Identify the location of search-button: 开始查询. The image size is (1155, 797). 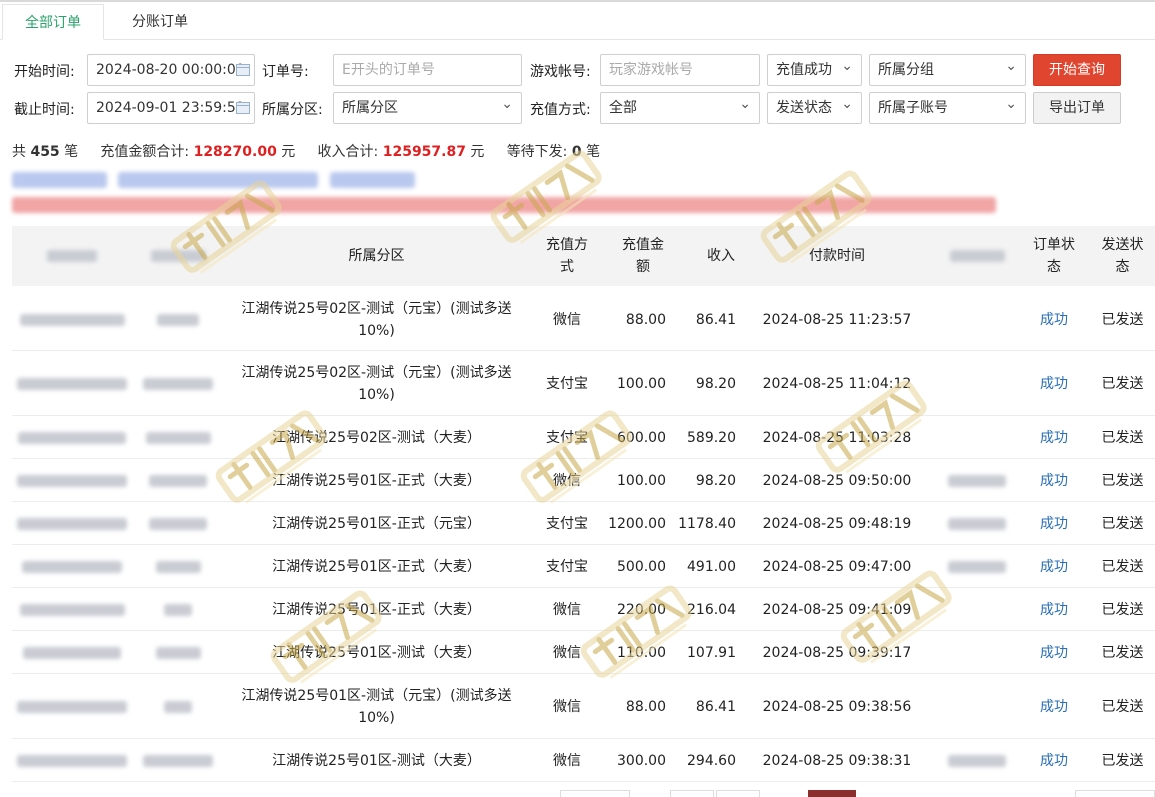
(1077, 70).